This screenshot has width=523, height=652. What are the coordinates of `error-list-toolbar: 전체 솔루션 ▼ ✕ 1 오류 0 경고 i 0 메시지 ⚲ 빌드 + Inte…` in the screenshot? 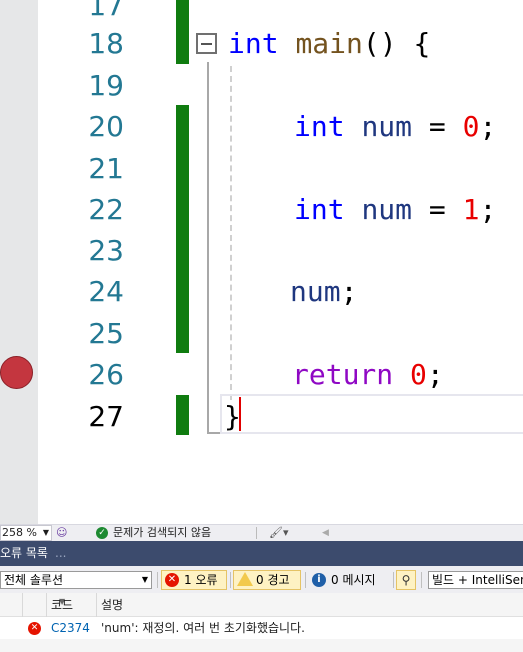 It's located at (261, 579).